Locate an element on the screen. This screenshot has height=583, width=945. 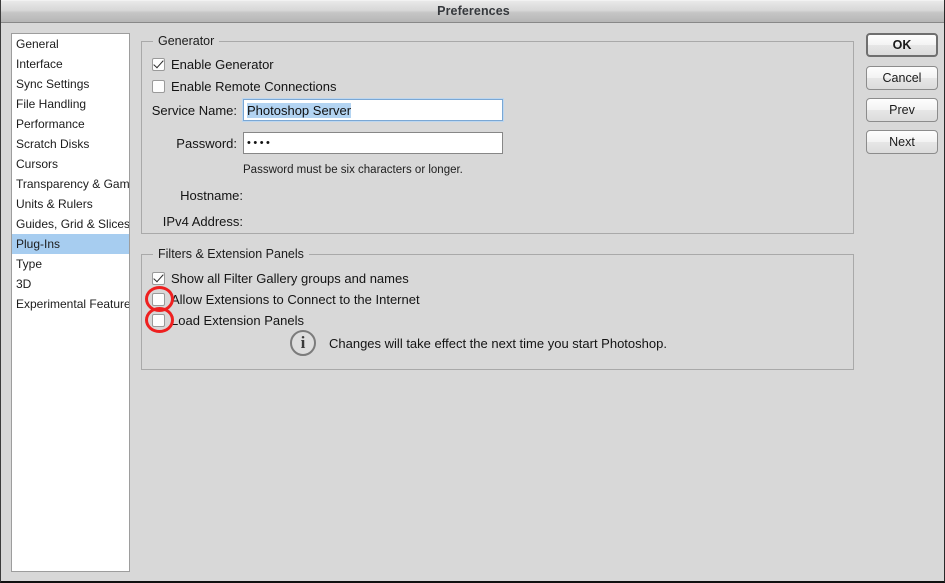
sidebar-item-transparency-gamut: Transparency & Gamut is located at coordinates (70, 184).